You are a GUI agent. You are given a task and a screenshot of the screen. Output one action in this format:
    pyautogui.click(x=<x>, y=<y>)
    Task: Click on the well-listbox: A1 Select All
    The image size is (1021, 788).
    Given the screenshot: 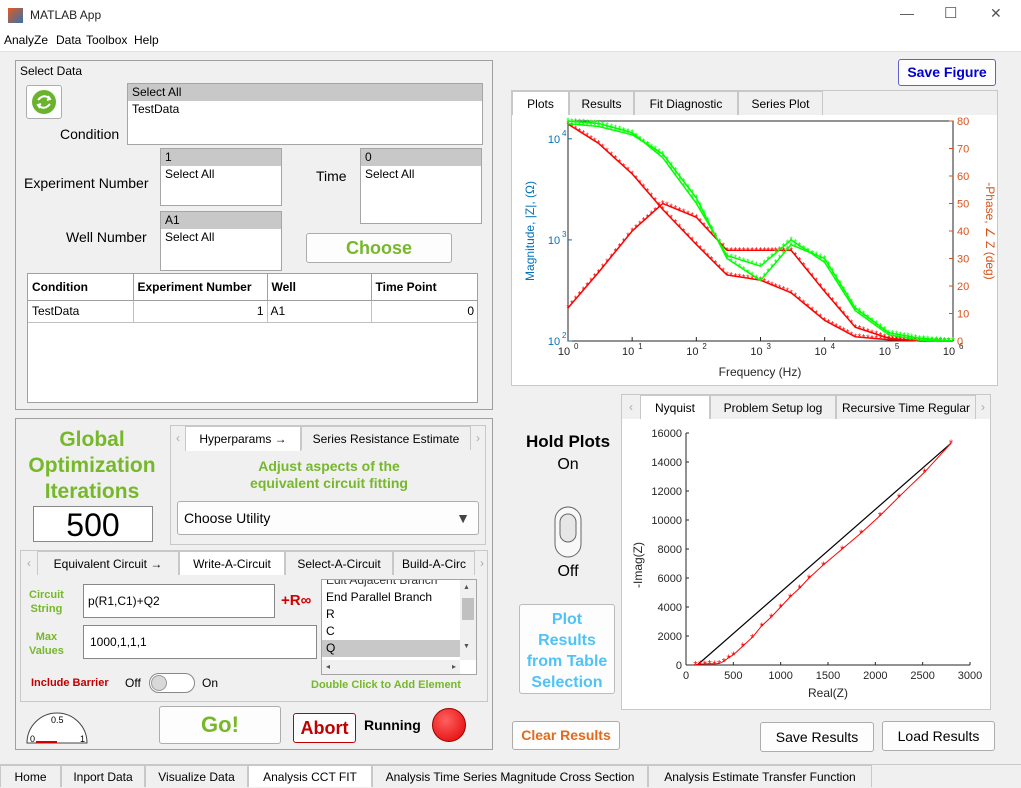 What is the action you would take?
    pyautogui.click(x=221, y=241)
    